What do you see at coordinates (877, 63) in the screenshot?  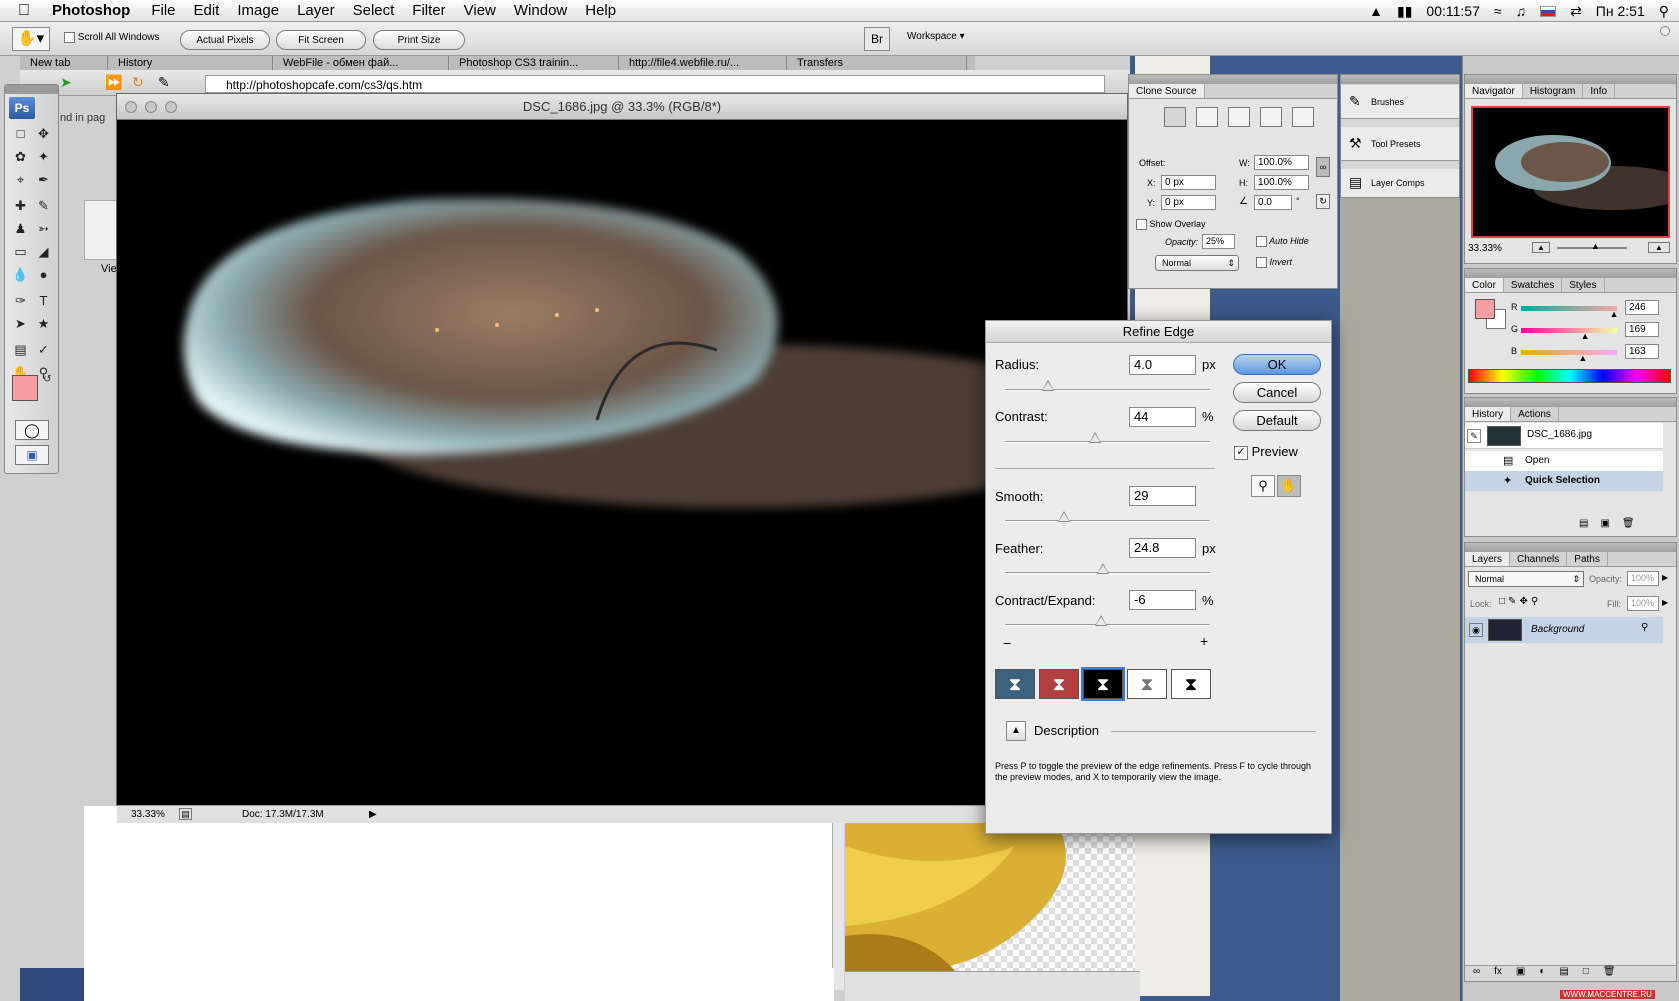 I see `browser-tab: Transfers` at bounding box center [877, 63].